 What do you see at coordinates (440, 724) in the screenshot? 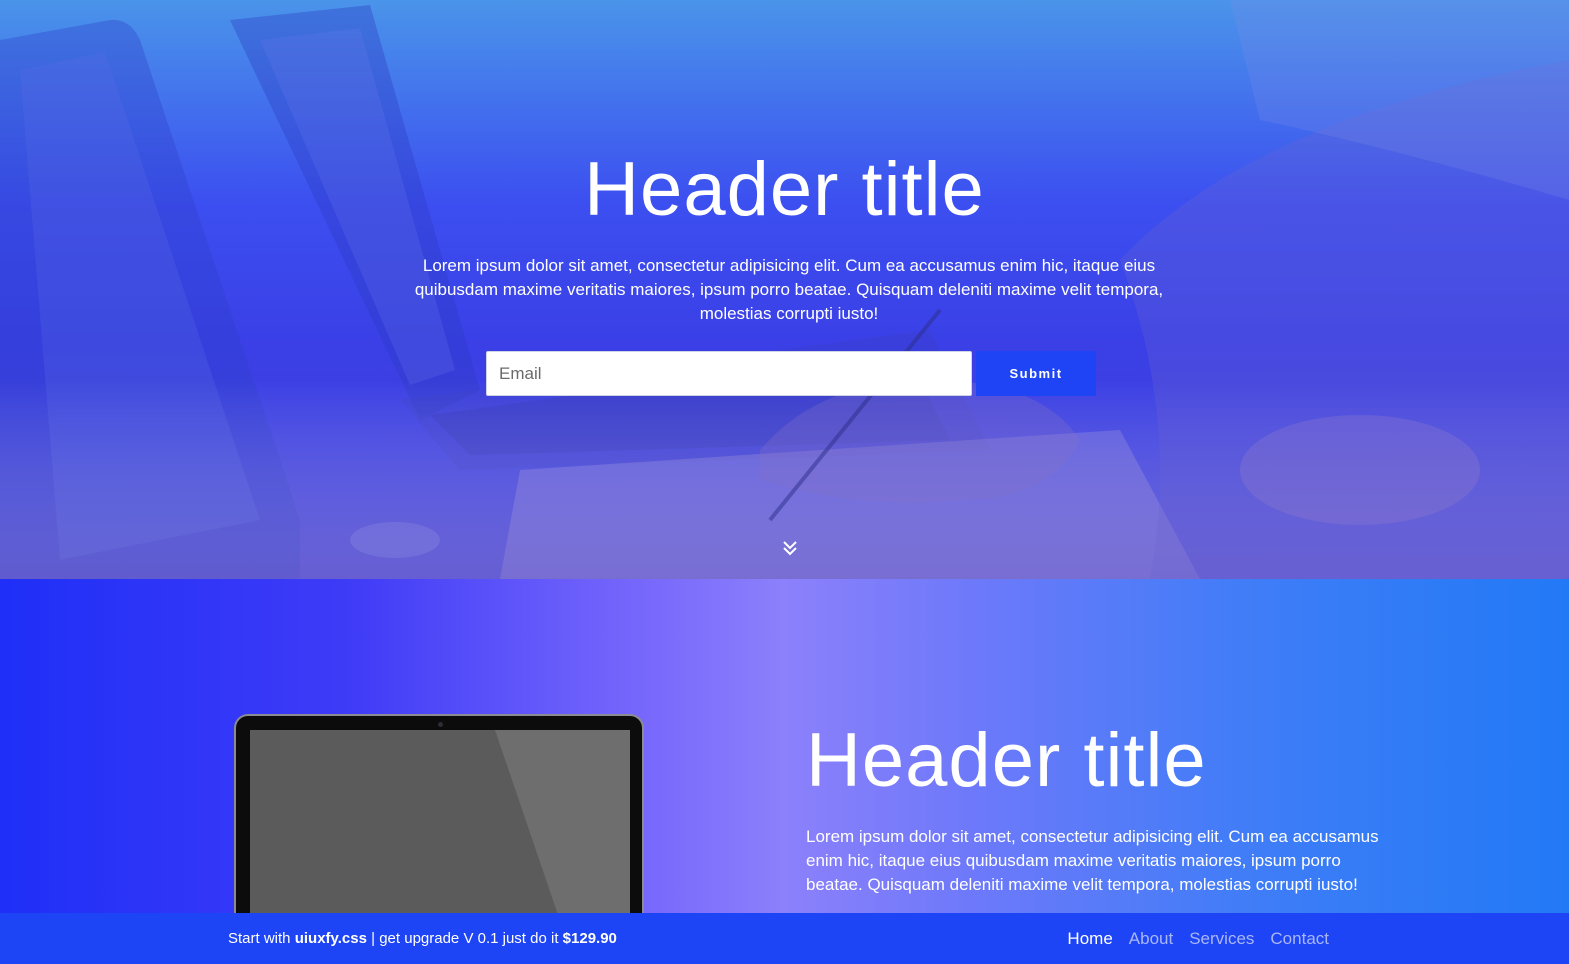
I see `laptop-camera` at bounding box center [440, 724].